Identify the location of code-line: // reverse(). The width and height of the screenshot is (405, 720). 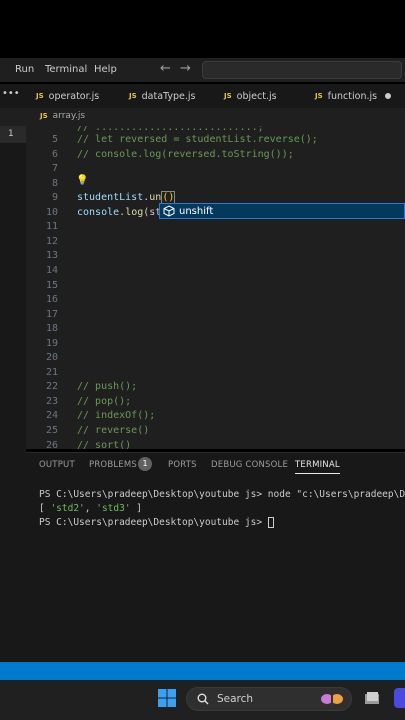
(113, 430).